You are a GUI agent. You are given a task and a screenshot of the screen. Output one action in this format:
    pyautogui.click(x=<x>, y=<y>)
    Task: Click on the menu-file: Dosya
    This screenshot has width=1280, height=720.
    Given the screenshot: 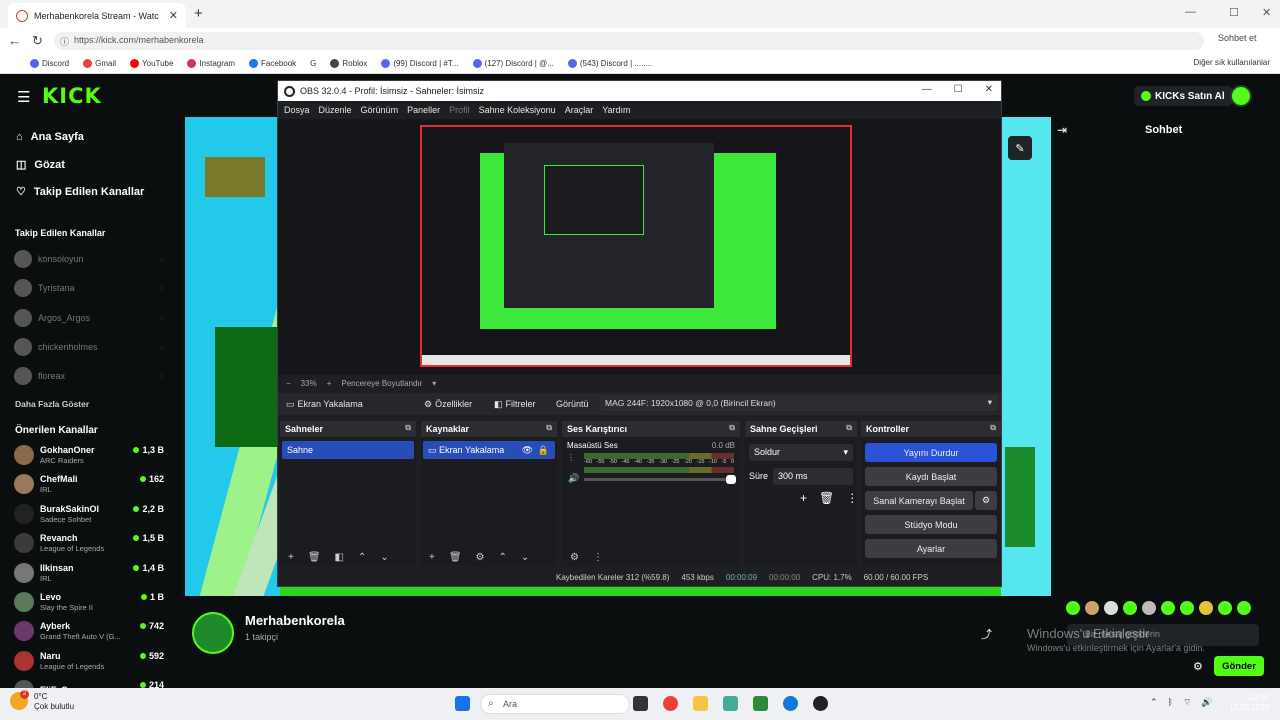 What is the action you would take?
    pyautogui.click(x=297, y=110)
    